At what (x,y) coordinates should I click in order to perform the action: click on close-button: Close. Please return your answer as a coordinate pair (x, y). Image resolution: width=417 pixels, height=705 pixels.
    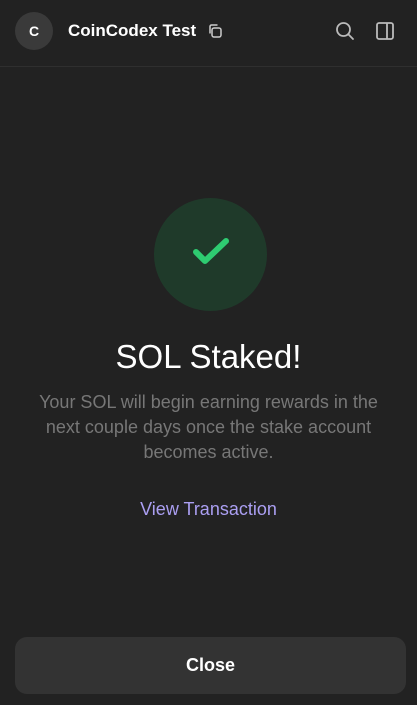
    Looking at the image, I should click on (210, 665).